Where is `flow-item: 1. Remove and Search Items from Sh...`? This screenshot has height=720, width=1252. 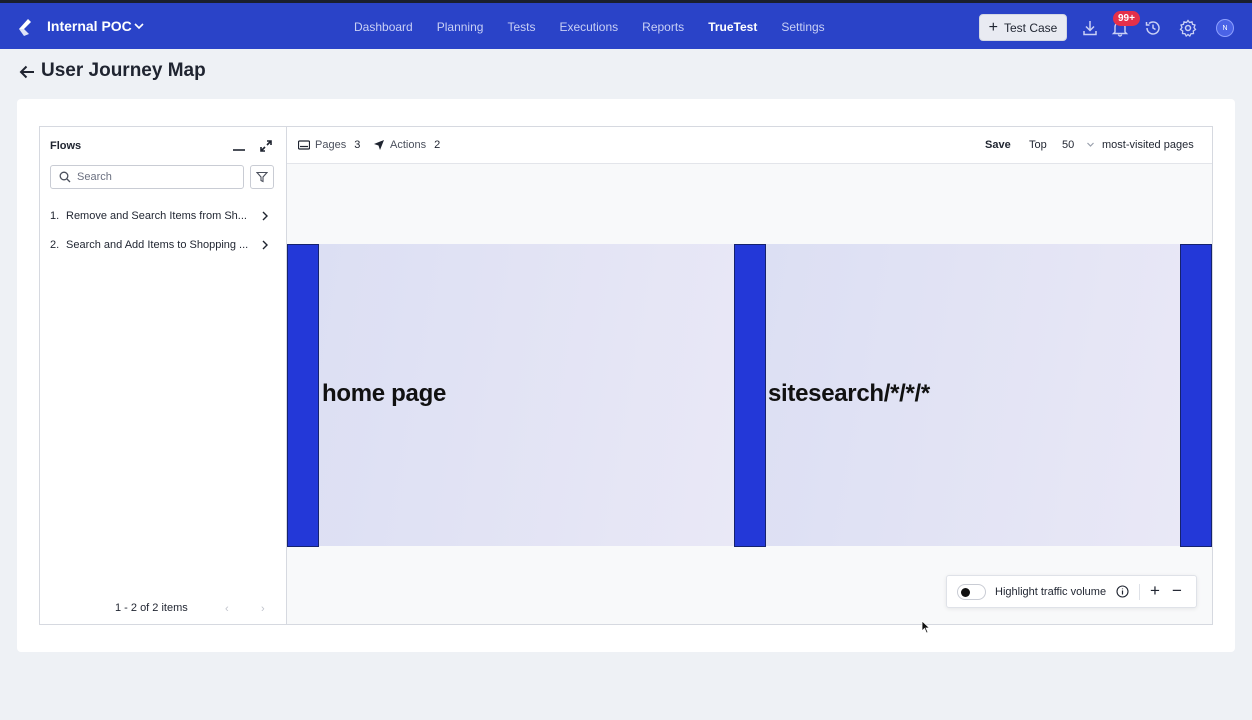
flow-item: 1. Remove and Search Items from Sh... is located at coordinates (163, 216).